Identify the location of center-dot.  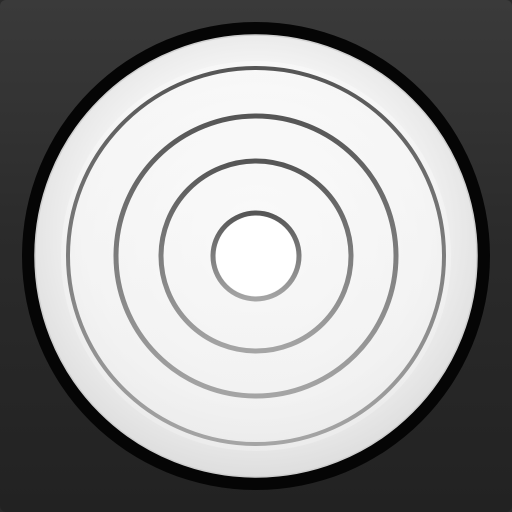
(256, 256).